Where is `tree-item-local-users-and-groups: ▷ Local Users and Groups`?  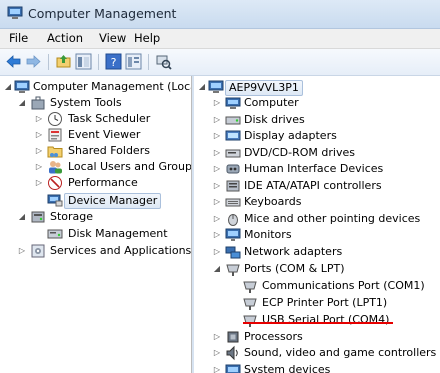 tree-item-local-users-and-groups: ▷ Local Users and Groups is located at coordinates (95, 167).